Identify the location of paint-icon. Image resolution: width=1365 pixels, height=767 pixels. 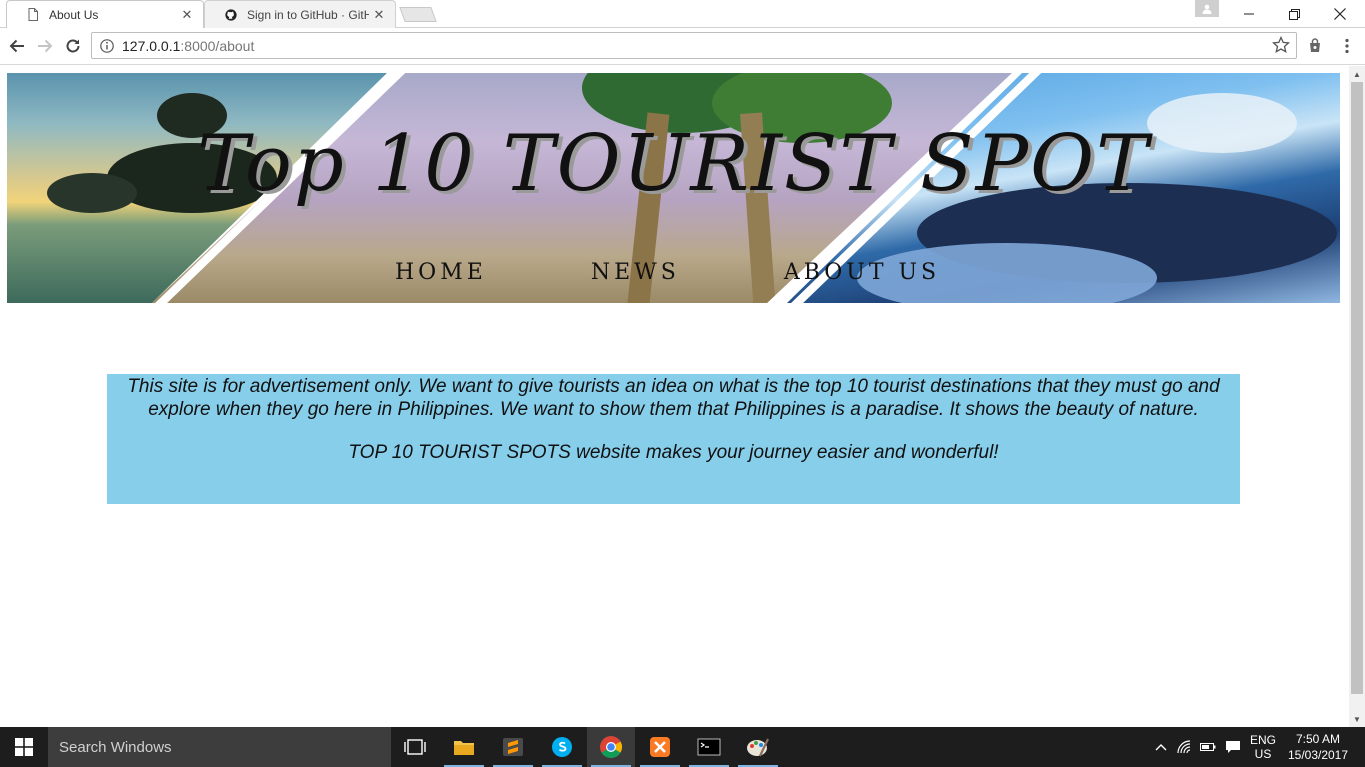
(758, 747).